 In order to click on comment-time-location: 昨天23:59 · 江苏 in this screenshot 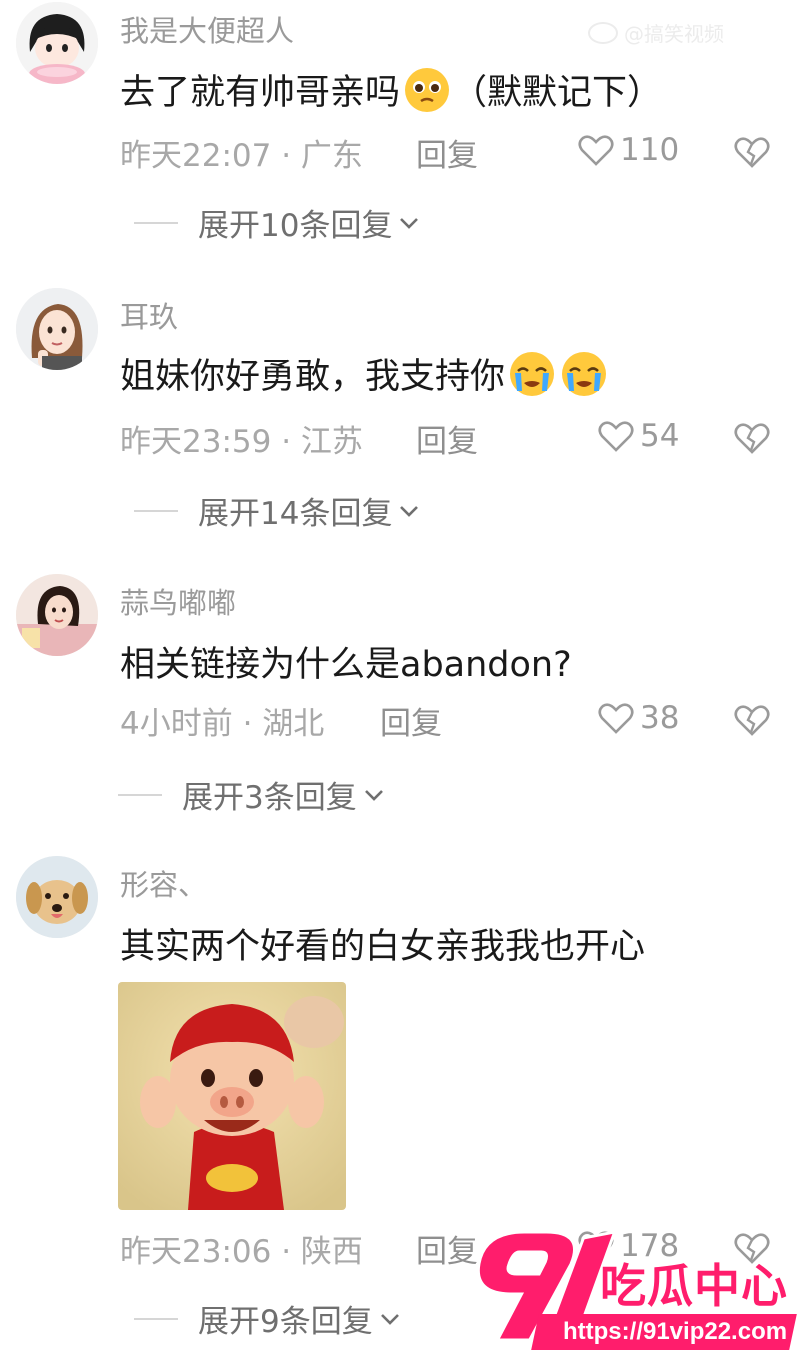, I will do `click(241, 442)`.